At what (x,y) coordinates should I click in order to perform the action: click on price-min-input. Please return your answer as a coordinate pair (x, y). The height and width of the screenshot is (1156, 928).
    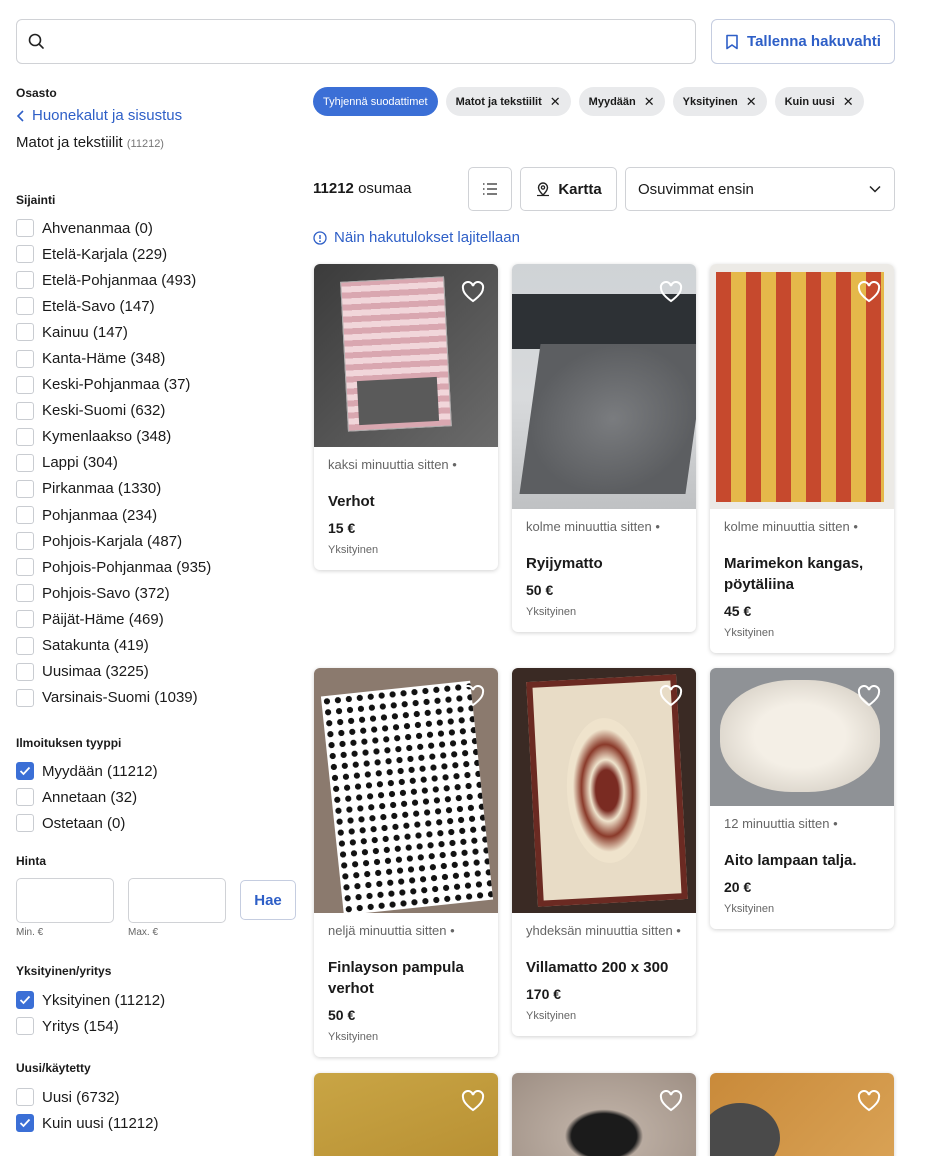
    Looking at the image, I should click on (65, 900).